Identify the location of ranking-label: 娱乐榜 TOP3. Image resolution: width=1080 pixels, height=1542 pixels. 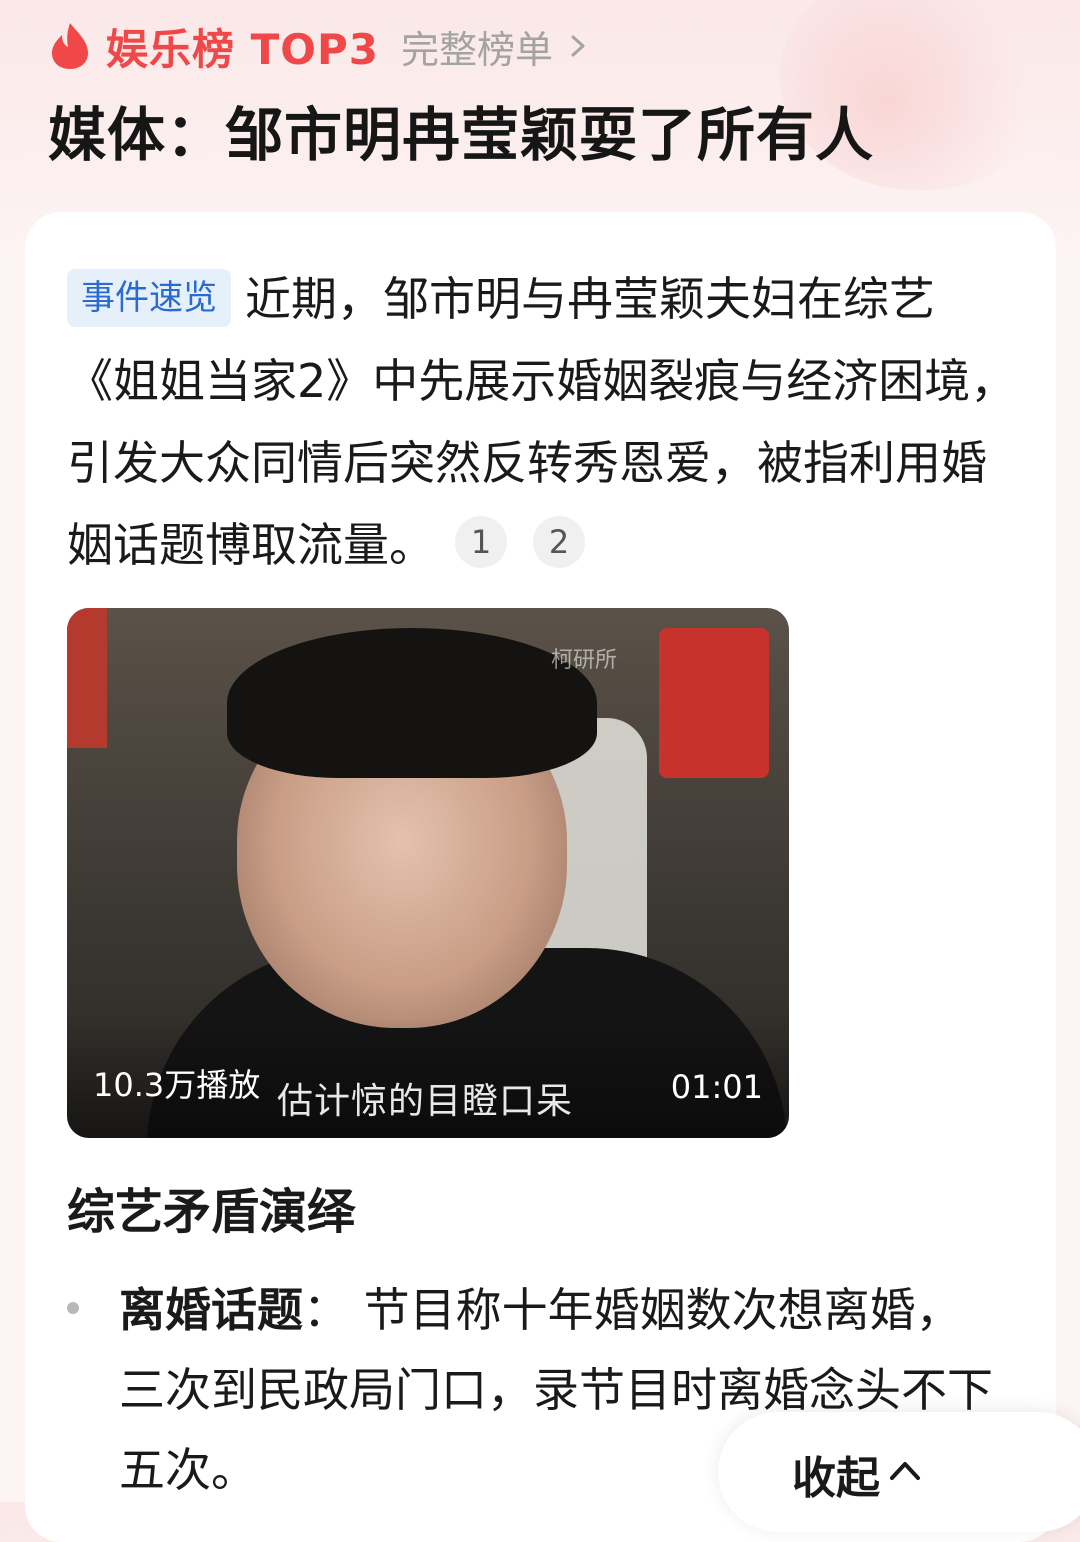
(242, 49).